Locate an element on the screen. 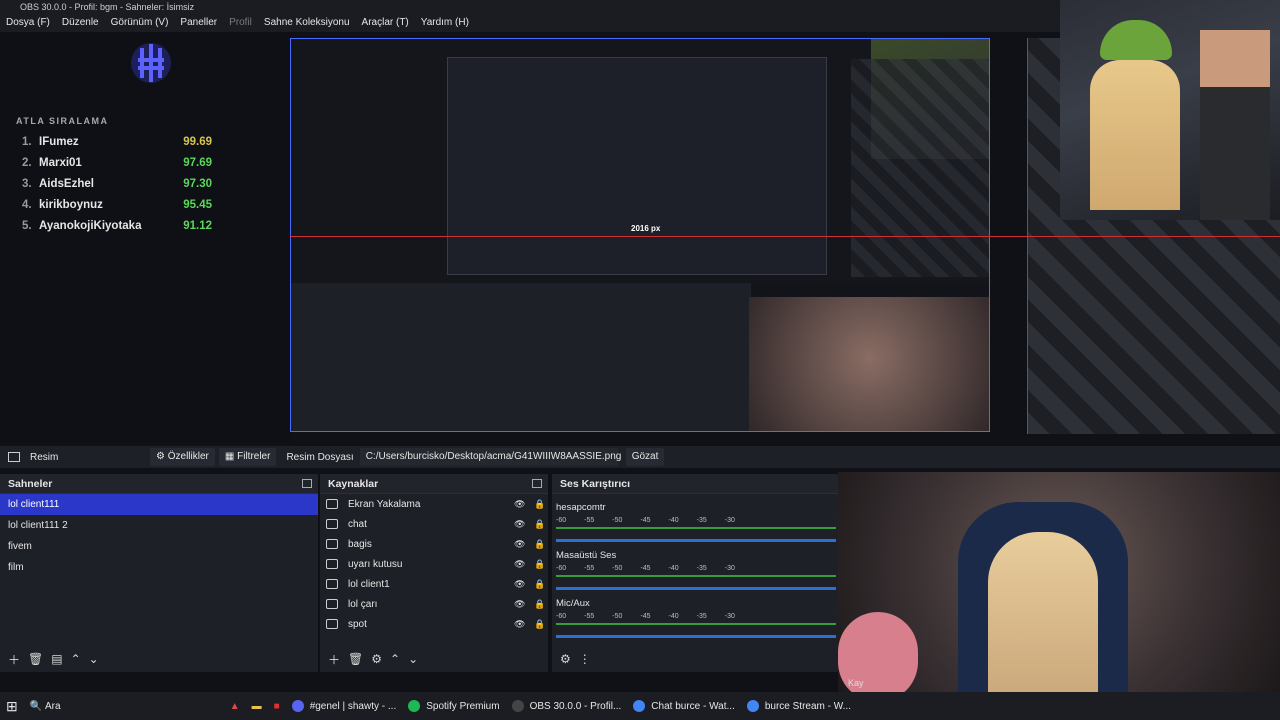 The width and height of the screenshot is (1280, 720). source-item: lol çarı 👁 🔒 is located at coordinates (434, 604).